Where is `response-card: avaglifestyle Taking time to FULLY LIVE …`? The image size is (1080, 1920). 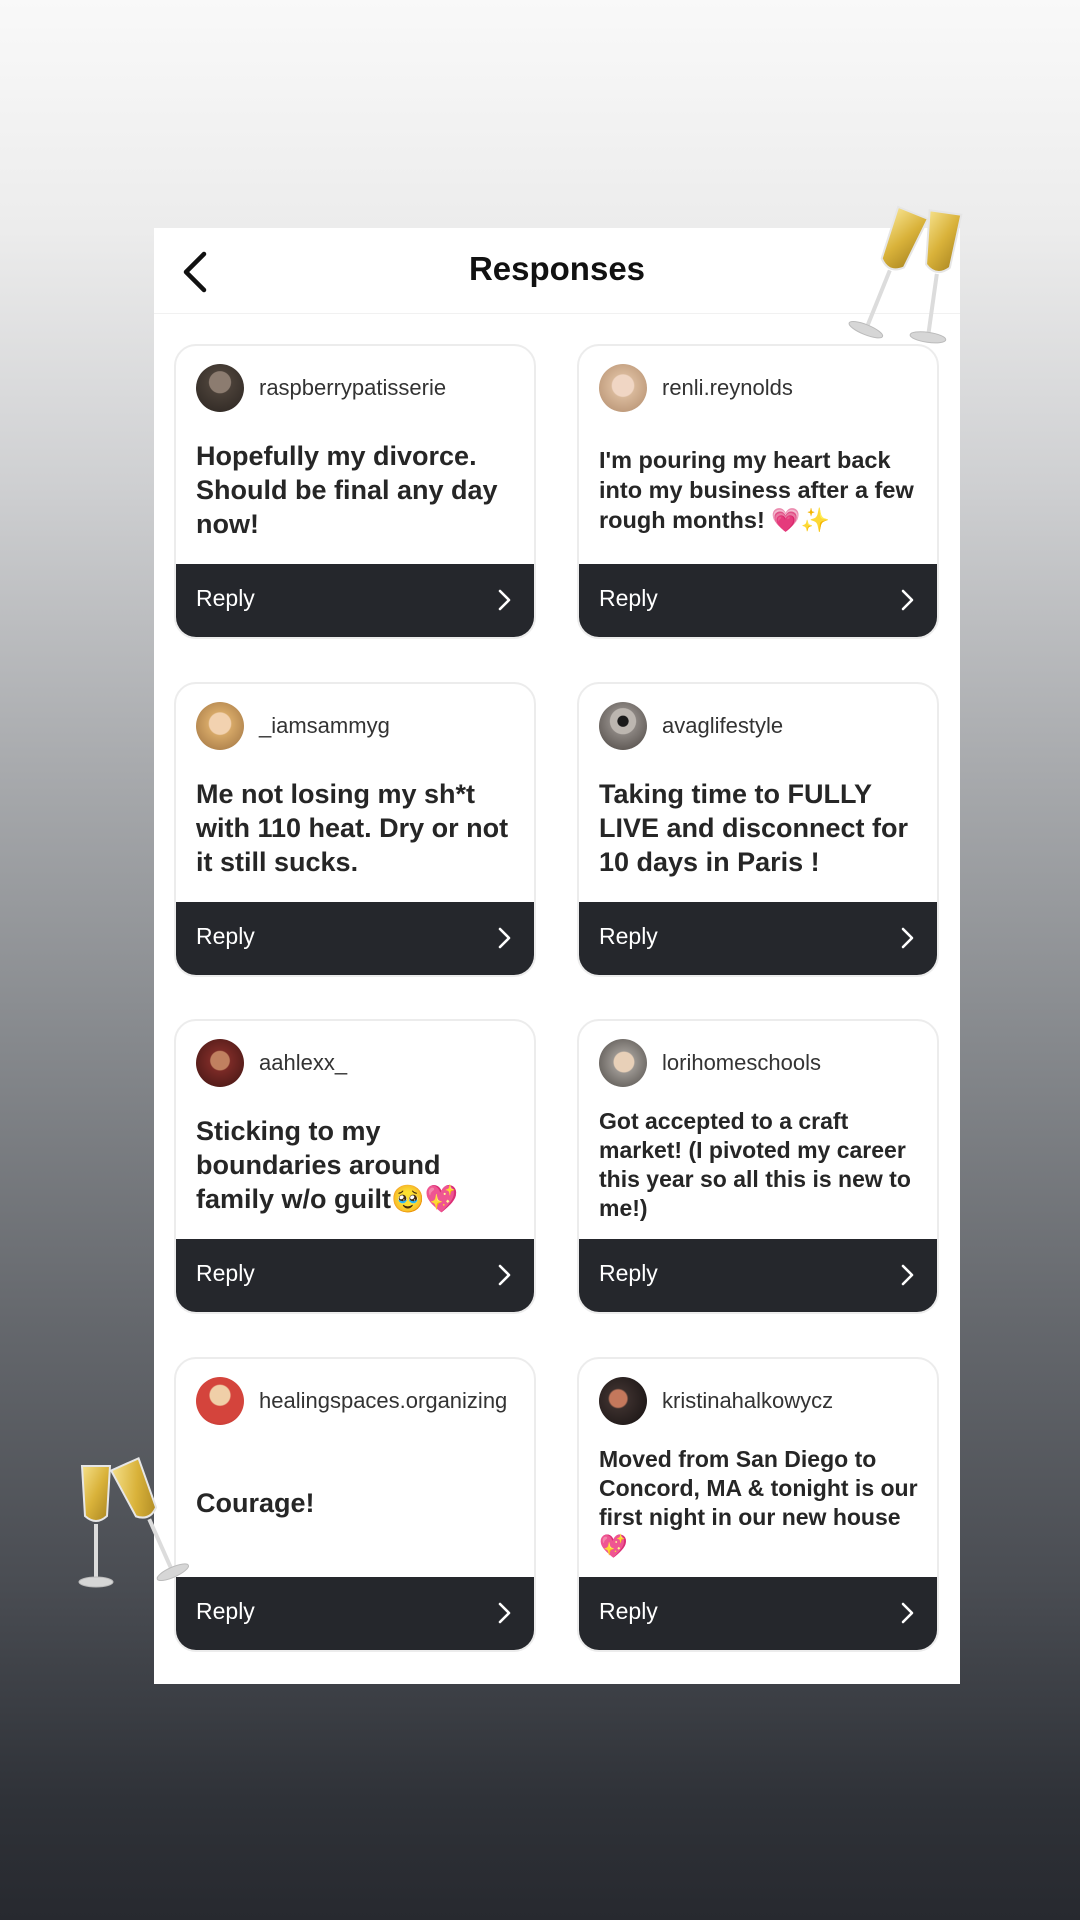
response-card: avaglifestyle Taking time to FULLY LIVE … is located at coordinates (758, 829).